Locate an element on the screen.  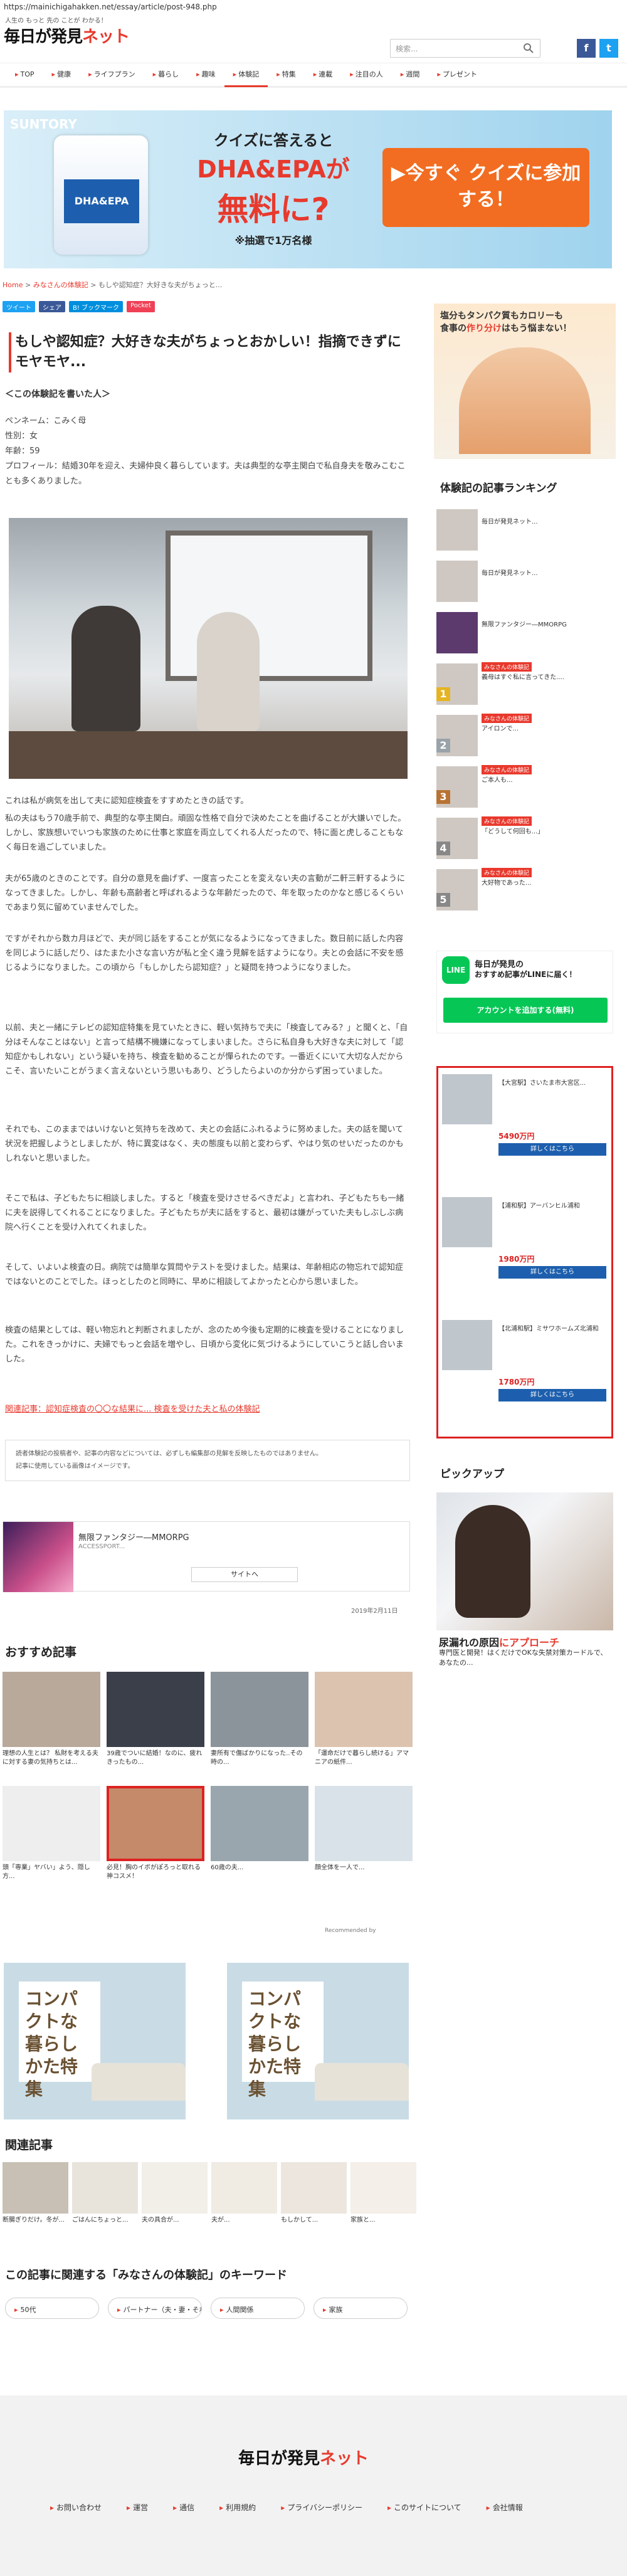
keyword-pill: ▸パートナー（夫・妻・それ以外） is located at coordinates (155, 2308).